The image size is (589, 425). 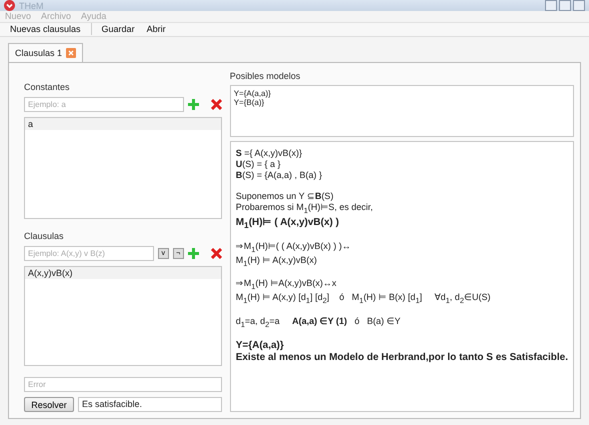 I want to click on explanation-line: Y={A(a,a)}, so click(x=260, y=345).